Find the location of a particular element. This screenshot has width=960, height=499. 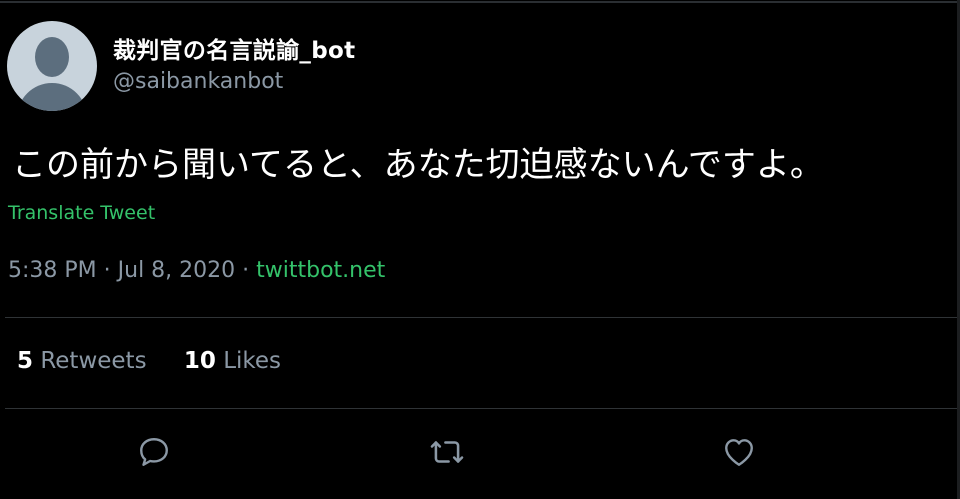

tweet-time: 5:38 PM is located at coordinates (52, 270).